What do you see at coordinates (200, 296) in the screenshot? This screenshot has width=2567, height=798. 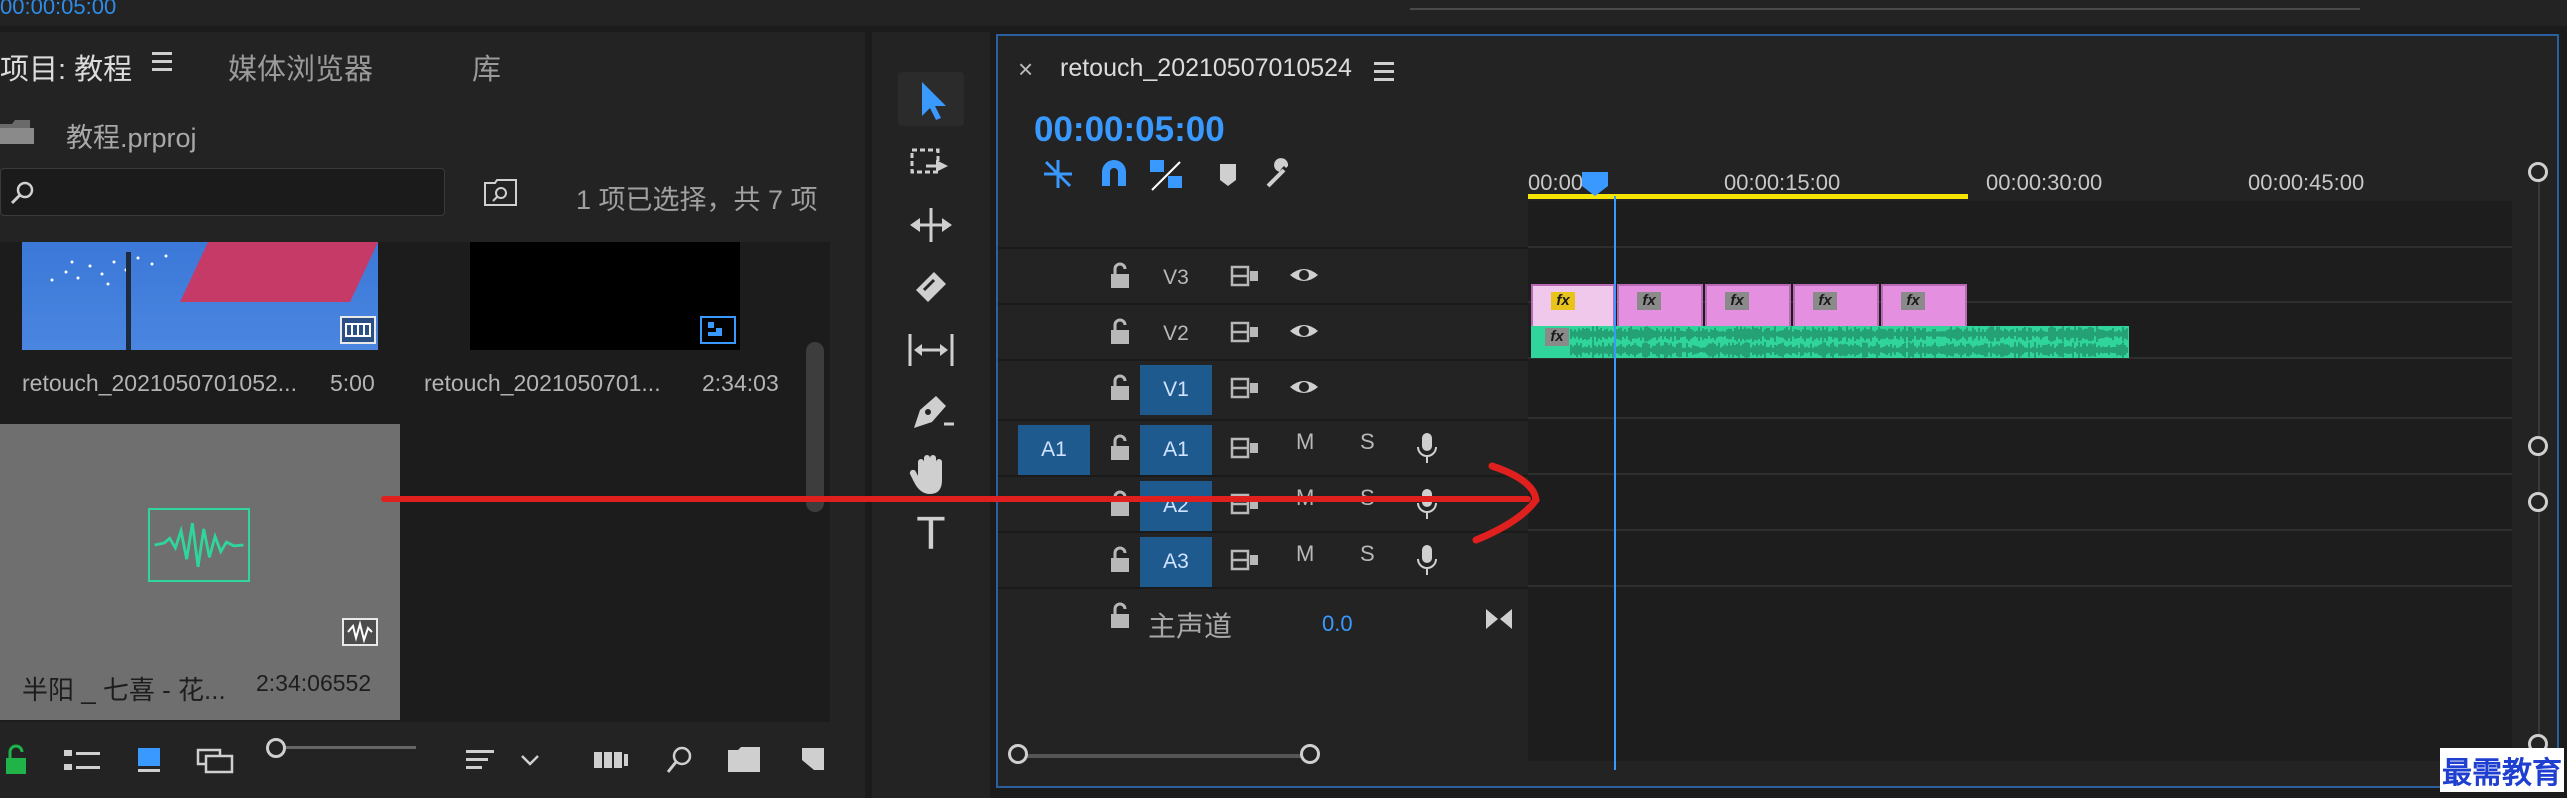 I see `clip-thumbnail` at bounding box center [200, 296].